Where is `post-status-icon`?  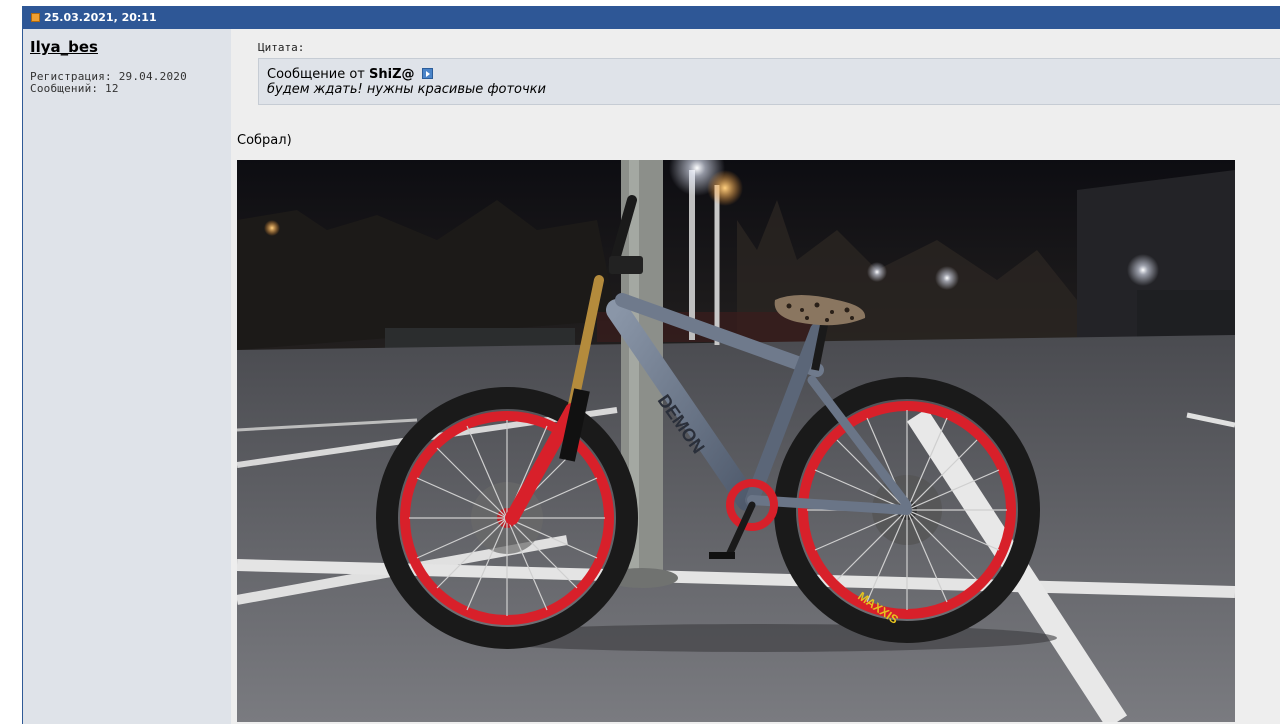
post-status-icon is located at coordinates (35, 17).